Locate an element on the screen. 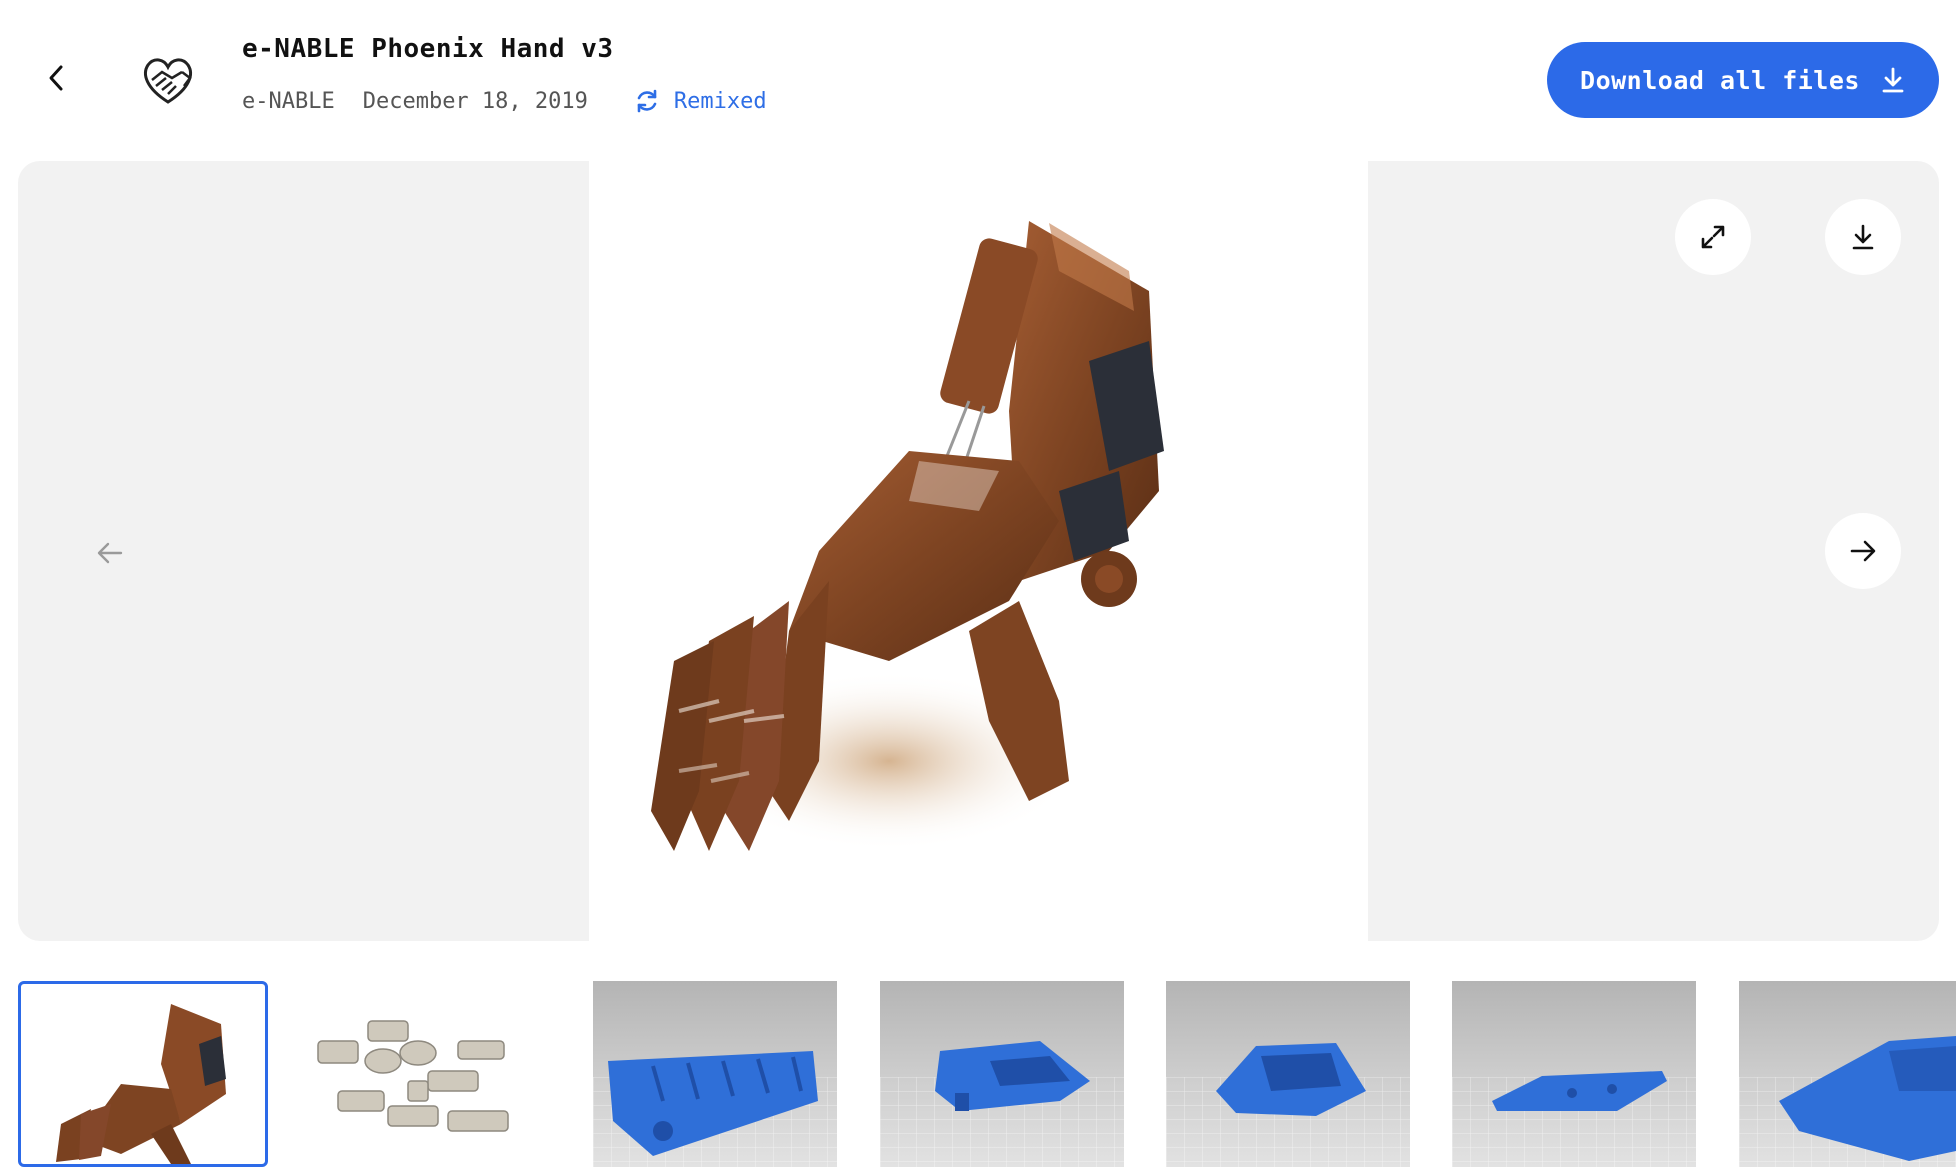 The height and width of the screenshot is (1170, 1956). fullscreen-button is located at coordinates (1713, 237).